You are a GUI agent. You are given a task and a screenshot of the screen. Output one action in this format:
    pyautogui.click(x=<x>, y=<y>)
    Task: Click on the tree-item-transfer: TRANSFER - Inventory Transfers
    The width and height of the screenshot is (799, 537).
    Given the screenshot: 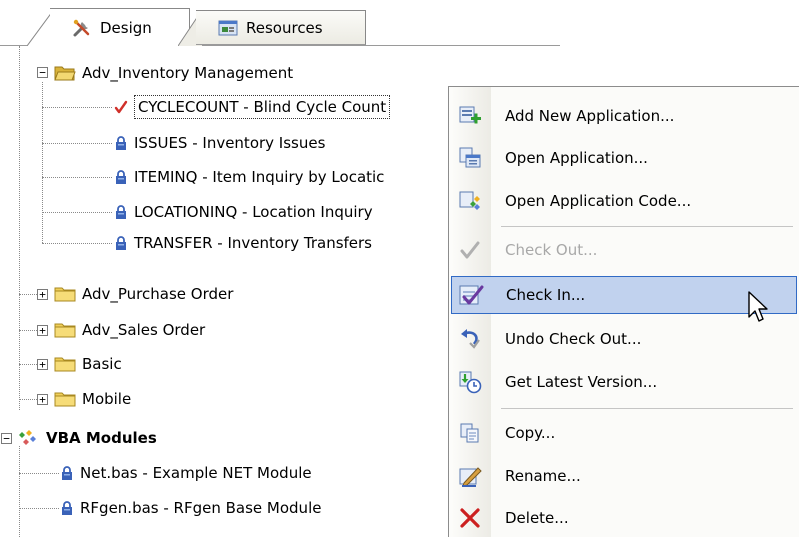 What is the action you would take?
    pyautogui.click(x=243, y=243)
    